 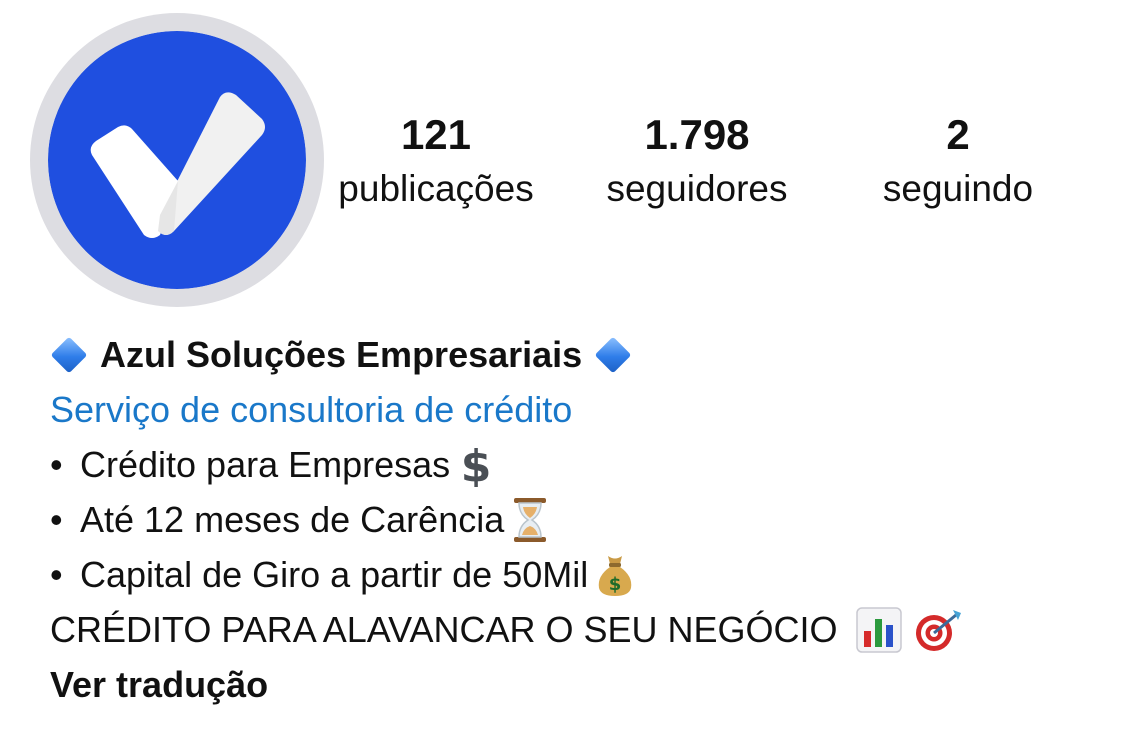 I want to click on following-label: seguindo, so click(x=958, y=188).